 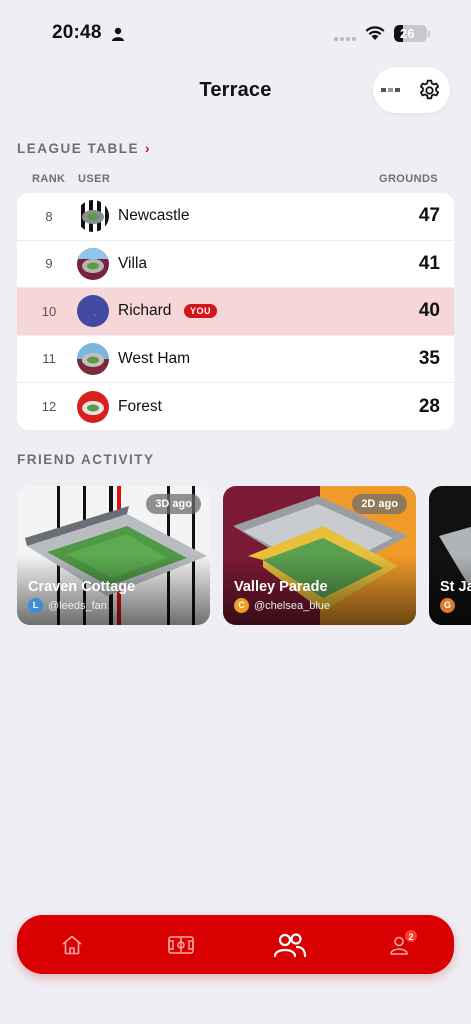 What do you see at coordinates (379, 504) in the screenshot?
I see `card-age-badge: 2D ago` at bounding box center [379, 504].